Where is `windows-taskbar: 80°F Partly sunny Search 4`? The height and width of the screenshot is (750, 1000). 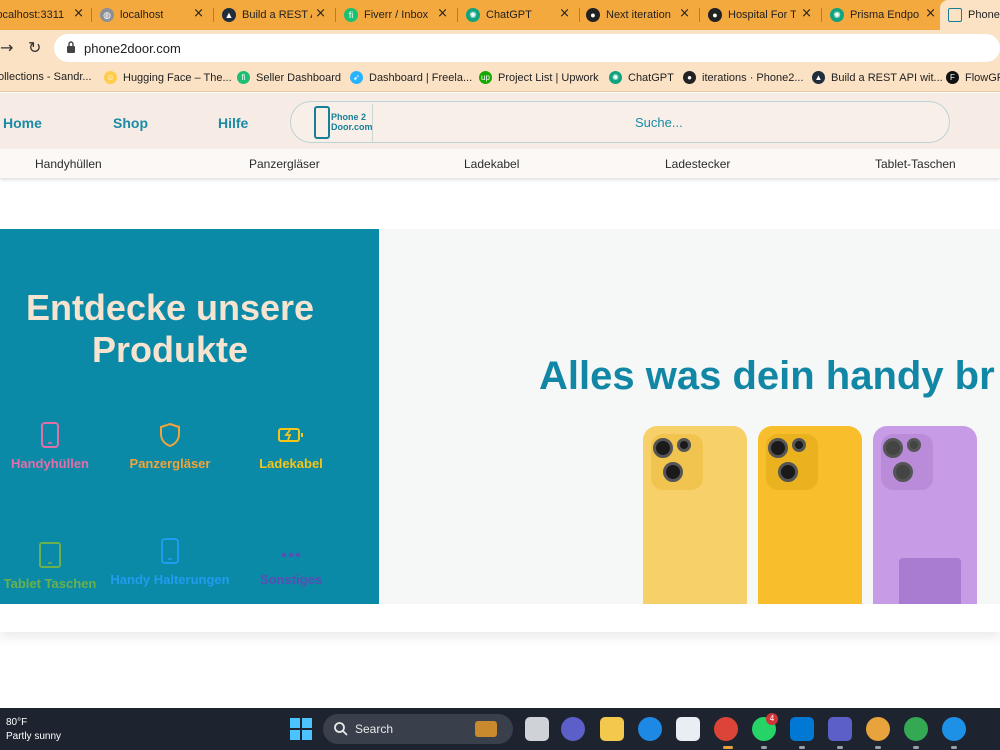
windows-taskbar: 80°F Partly sunny Search 4 is located at coordinates (500, 729).